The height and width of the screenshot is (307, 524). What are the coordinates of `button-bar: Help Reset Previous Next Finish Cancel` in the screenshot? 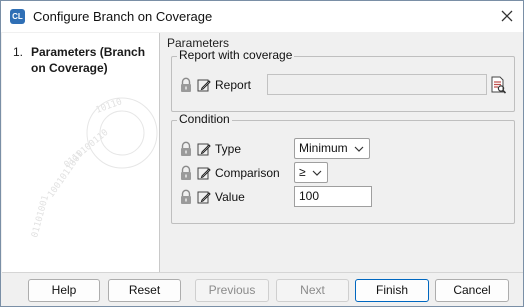 It's located at (262, 289).